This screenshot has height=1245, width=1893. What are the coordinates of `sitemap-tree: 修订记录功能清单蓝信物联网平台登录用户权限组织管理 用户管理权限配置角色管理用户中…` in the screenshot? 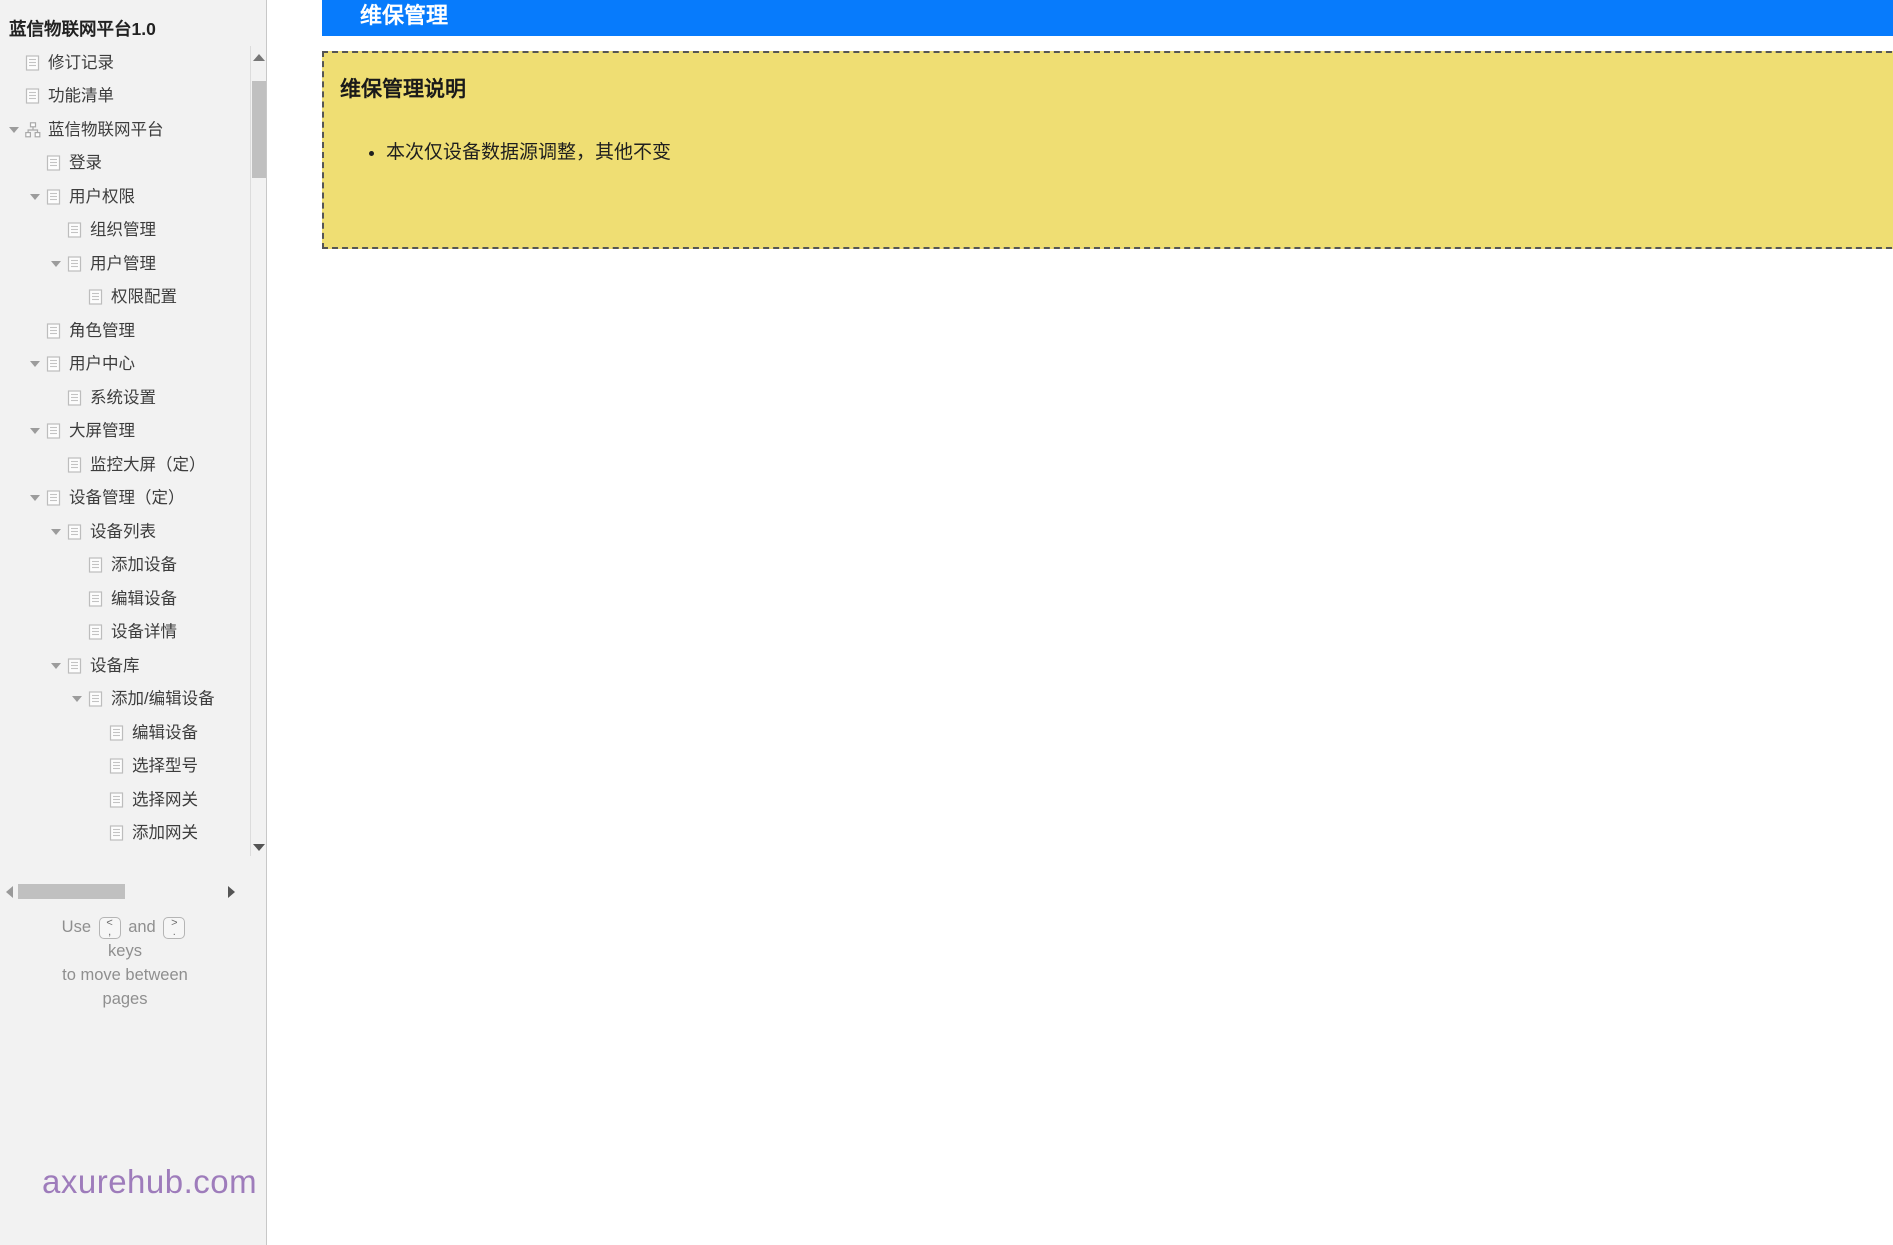 It's located at (124, 451).